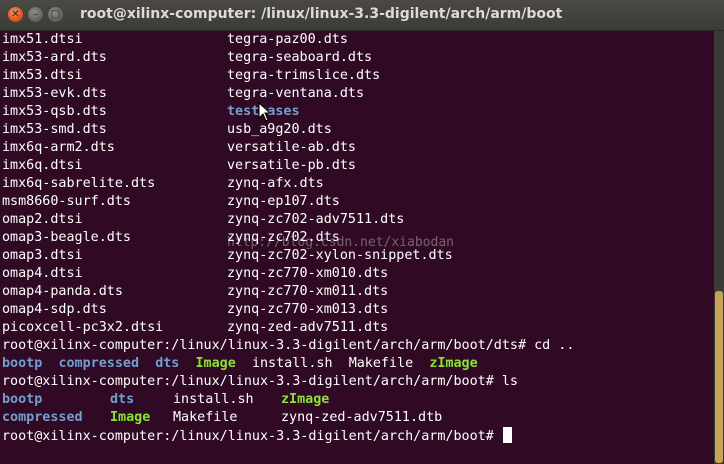 The image size is (724, 464). What do you see at coordinates (308, 273) in the screenshot?
I see `file-entry: zynq-zc770-xm010.dts` at bounding box center [308, 273].